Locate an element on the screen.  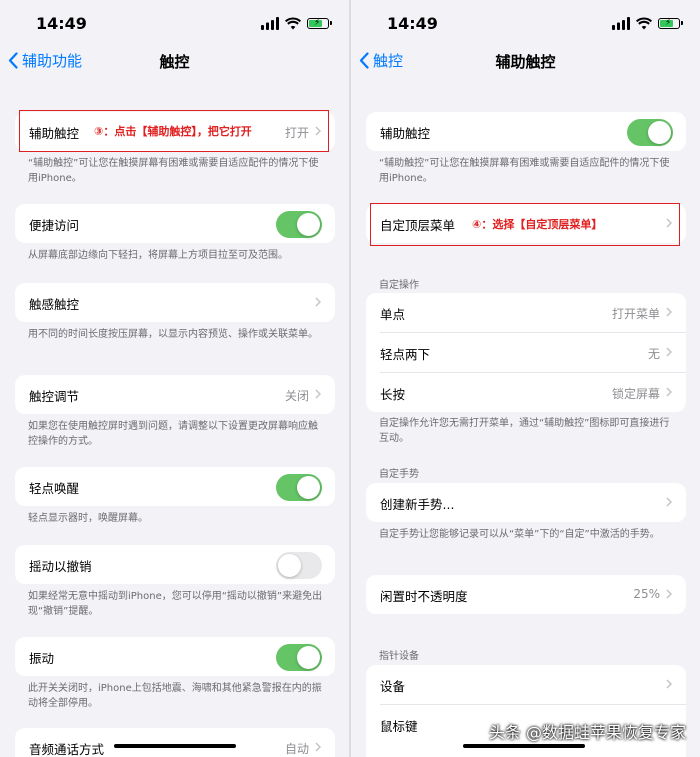
row-value: 25% is located at coordinates (646, 594).